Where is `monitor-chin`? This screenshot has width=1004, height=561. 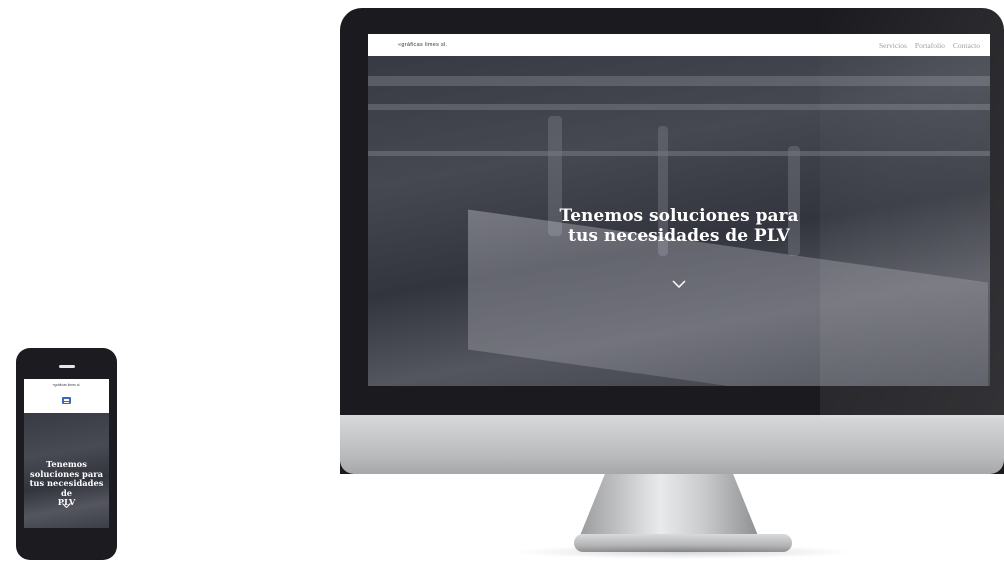
monitor-chin is located at coordinates (672, 444).